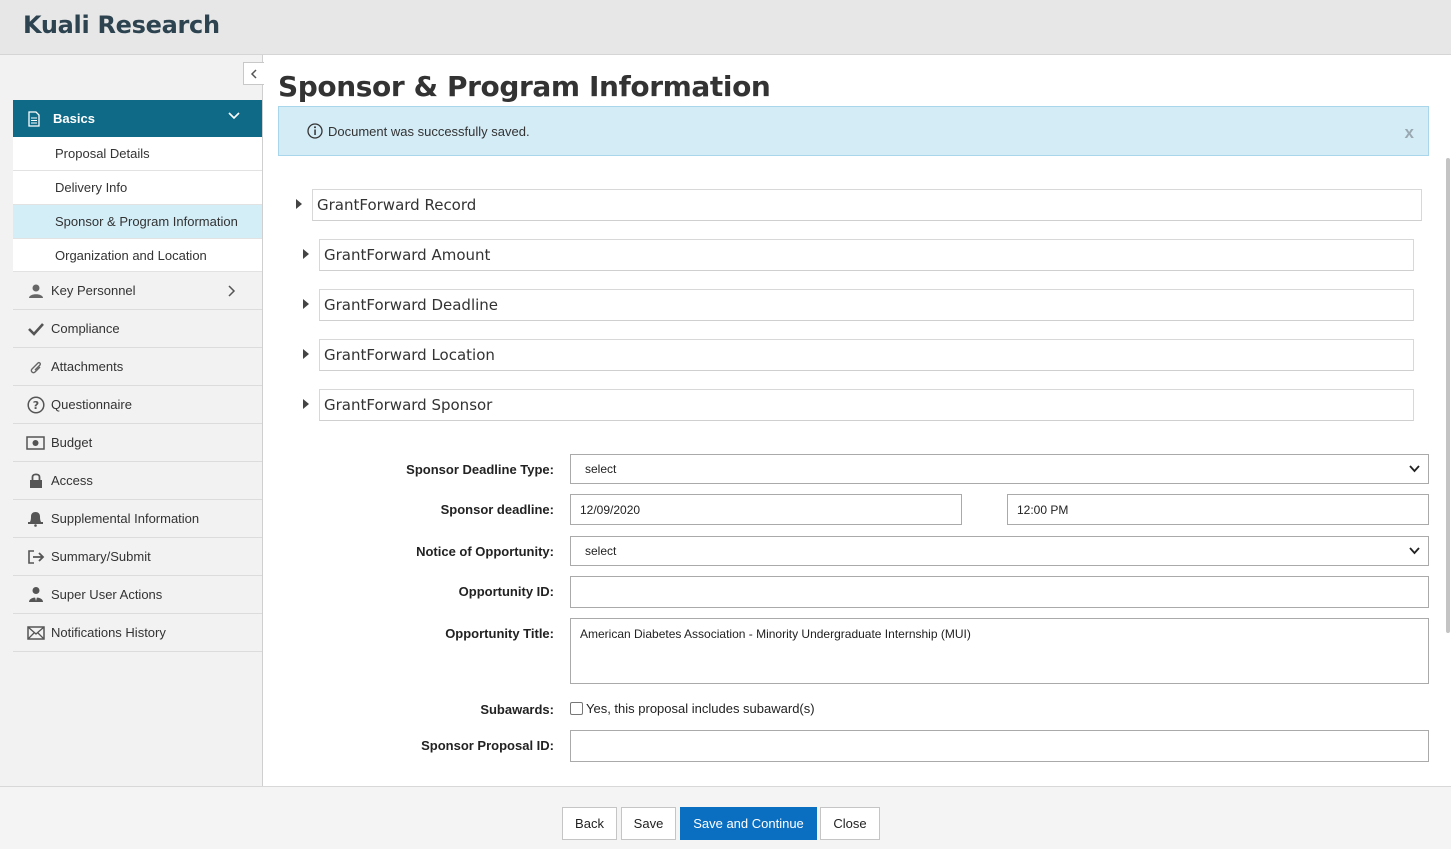 The height and width of the screenshot is (849, 1451). I want to click on page-scrollbar, so click(1448, 395).